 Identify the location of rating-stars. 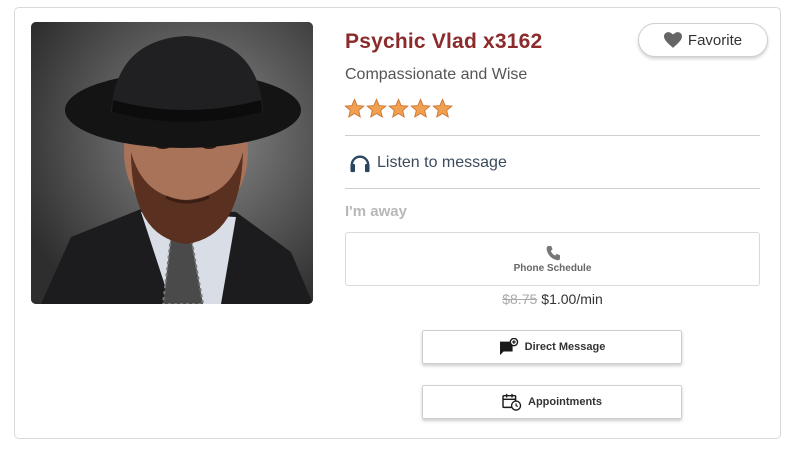
(398, 108).